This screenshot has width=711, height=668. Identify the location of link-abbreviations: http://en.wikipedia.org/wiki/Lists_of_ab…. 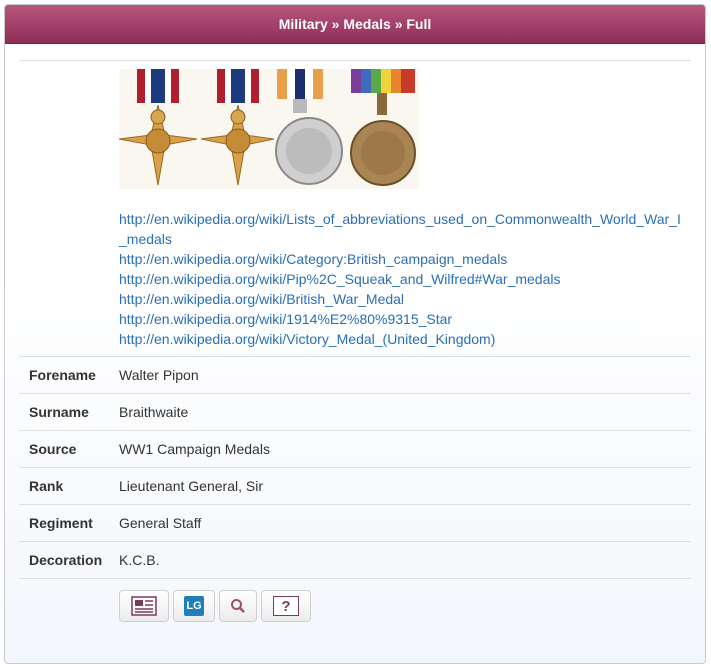
(401, 229).